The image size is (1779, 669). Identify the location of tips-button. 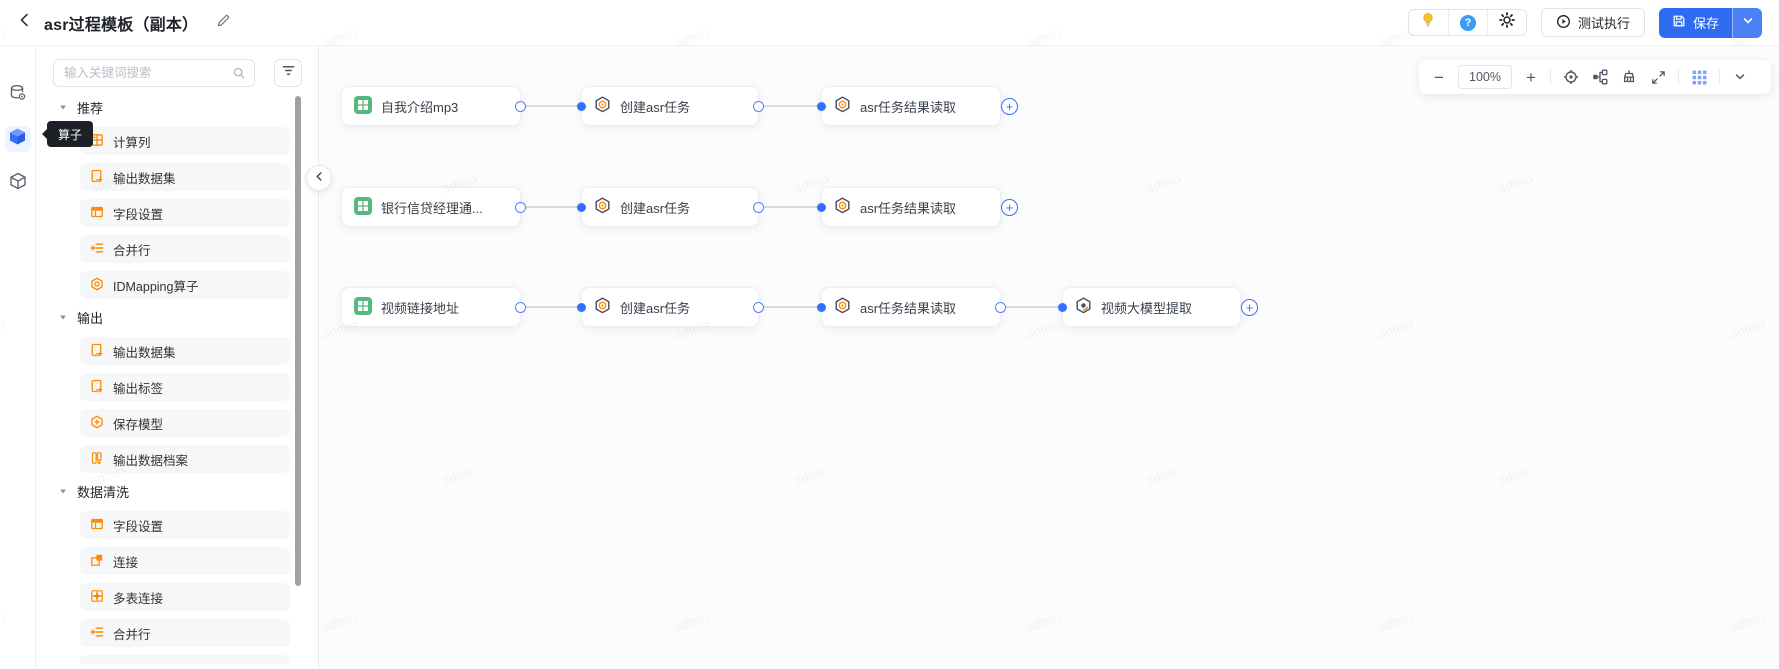
(1428, 22).